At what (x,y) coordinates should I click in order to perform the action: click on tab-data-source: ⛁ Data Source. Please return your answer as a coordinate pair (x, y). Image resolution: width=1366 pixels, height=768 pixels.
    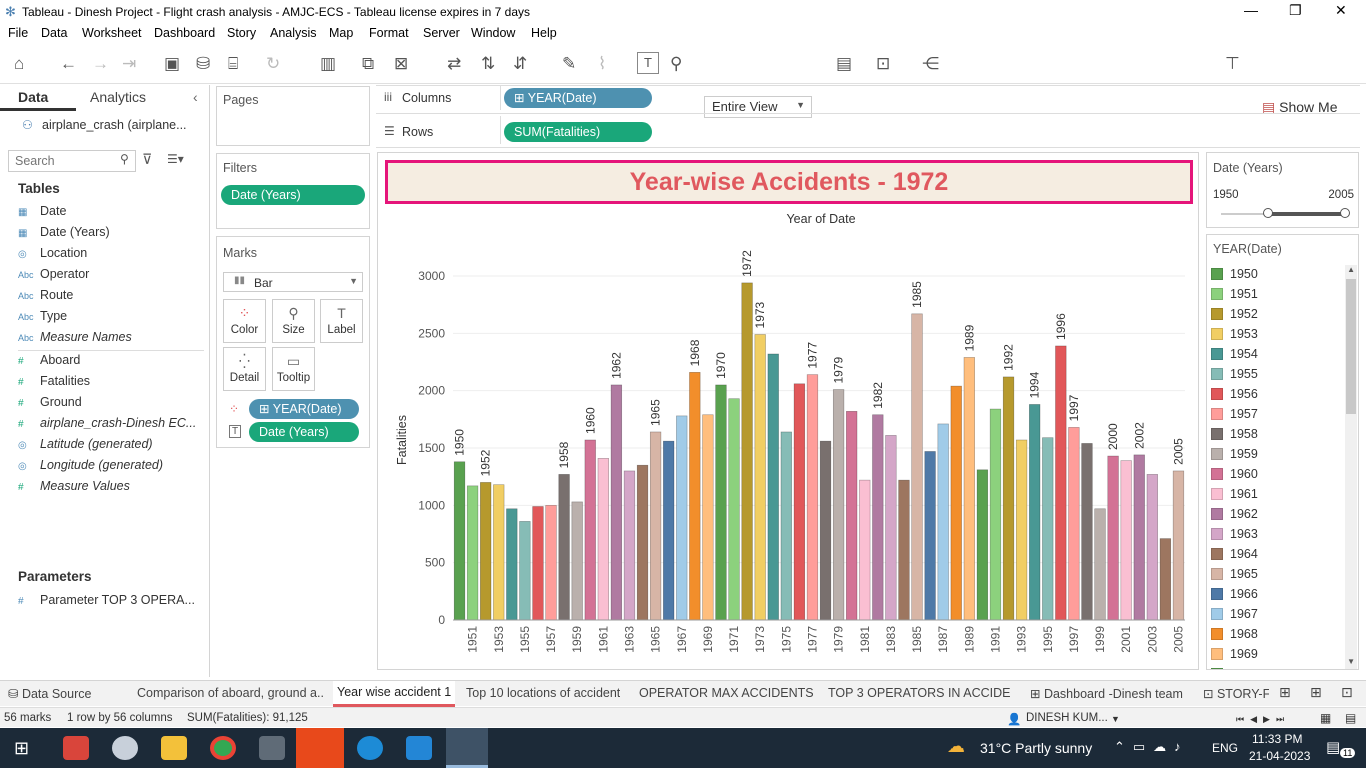
    Looking at the image, I should click on (49, 693).